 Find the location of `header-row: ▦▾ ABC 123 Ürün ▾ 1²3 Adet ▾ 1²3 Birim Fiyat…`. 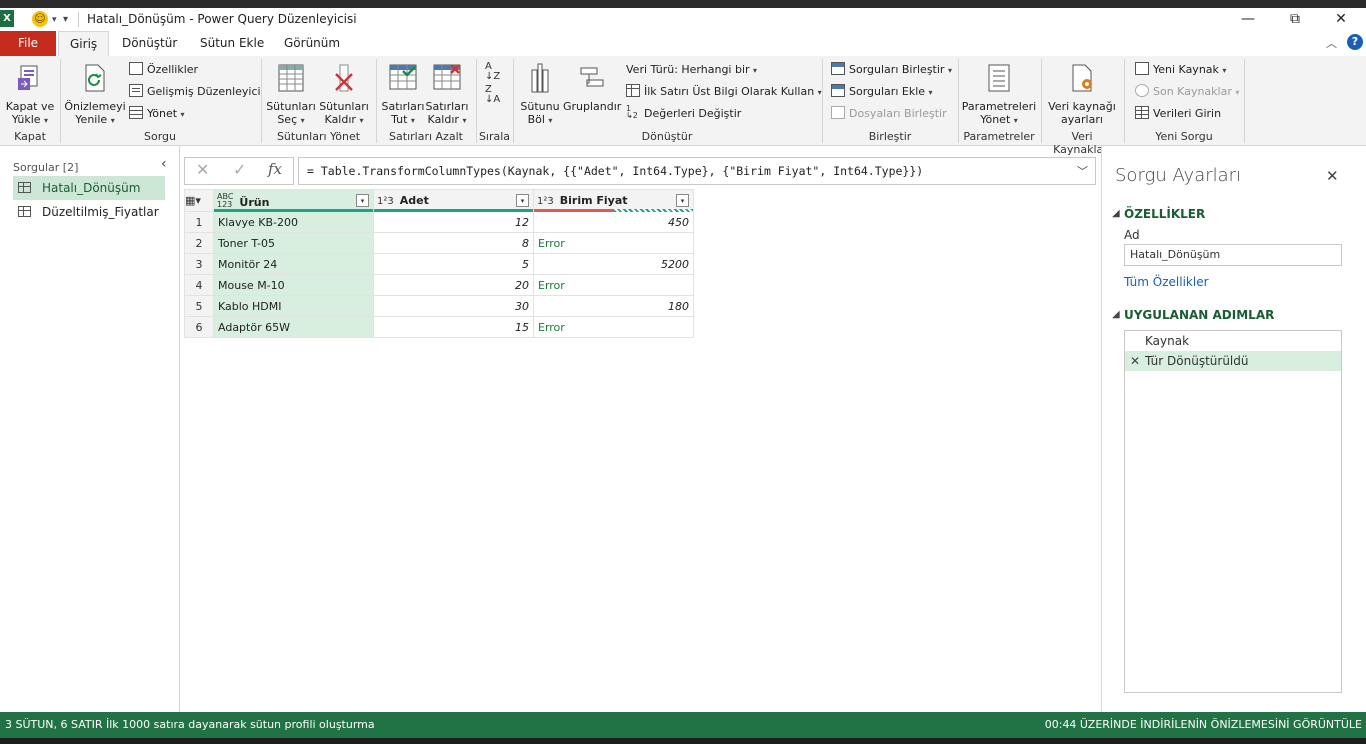

header-row: ▦▾ ABC 123 Ürün ▾ 1²3 Adet ▾ 1²3 Birim Fiyat… is located at coordinates (439, 200).